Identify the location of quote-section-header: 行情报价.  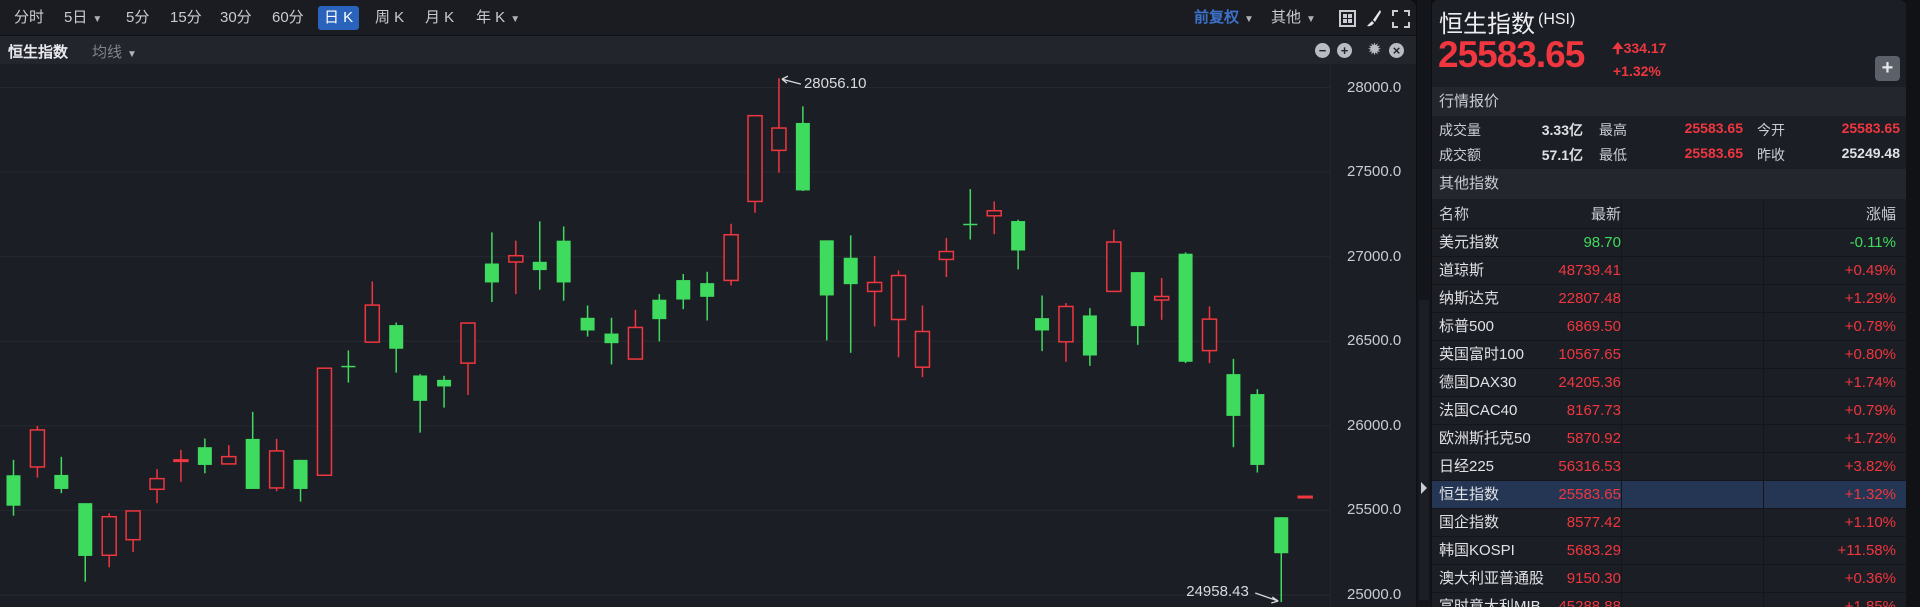
(1669, 101).